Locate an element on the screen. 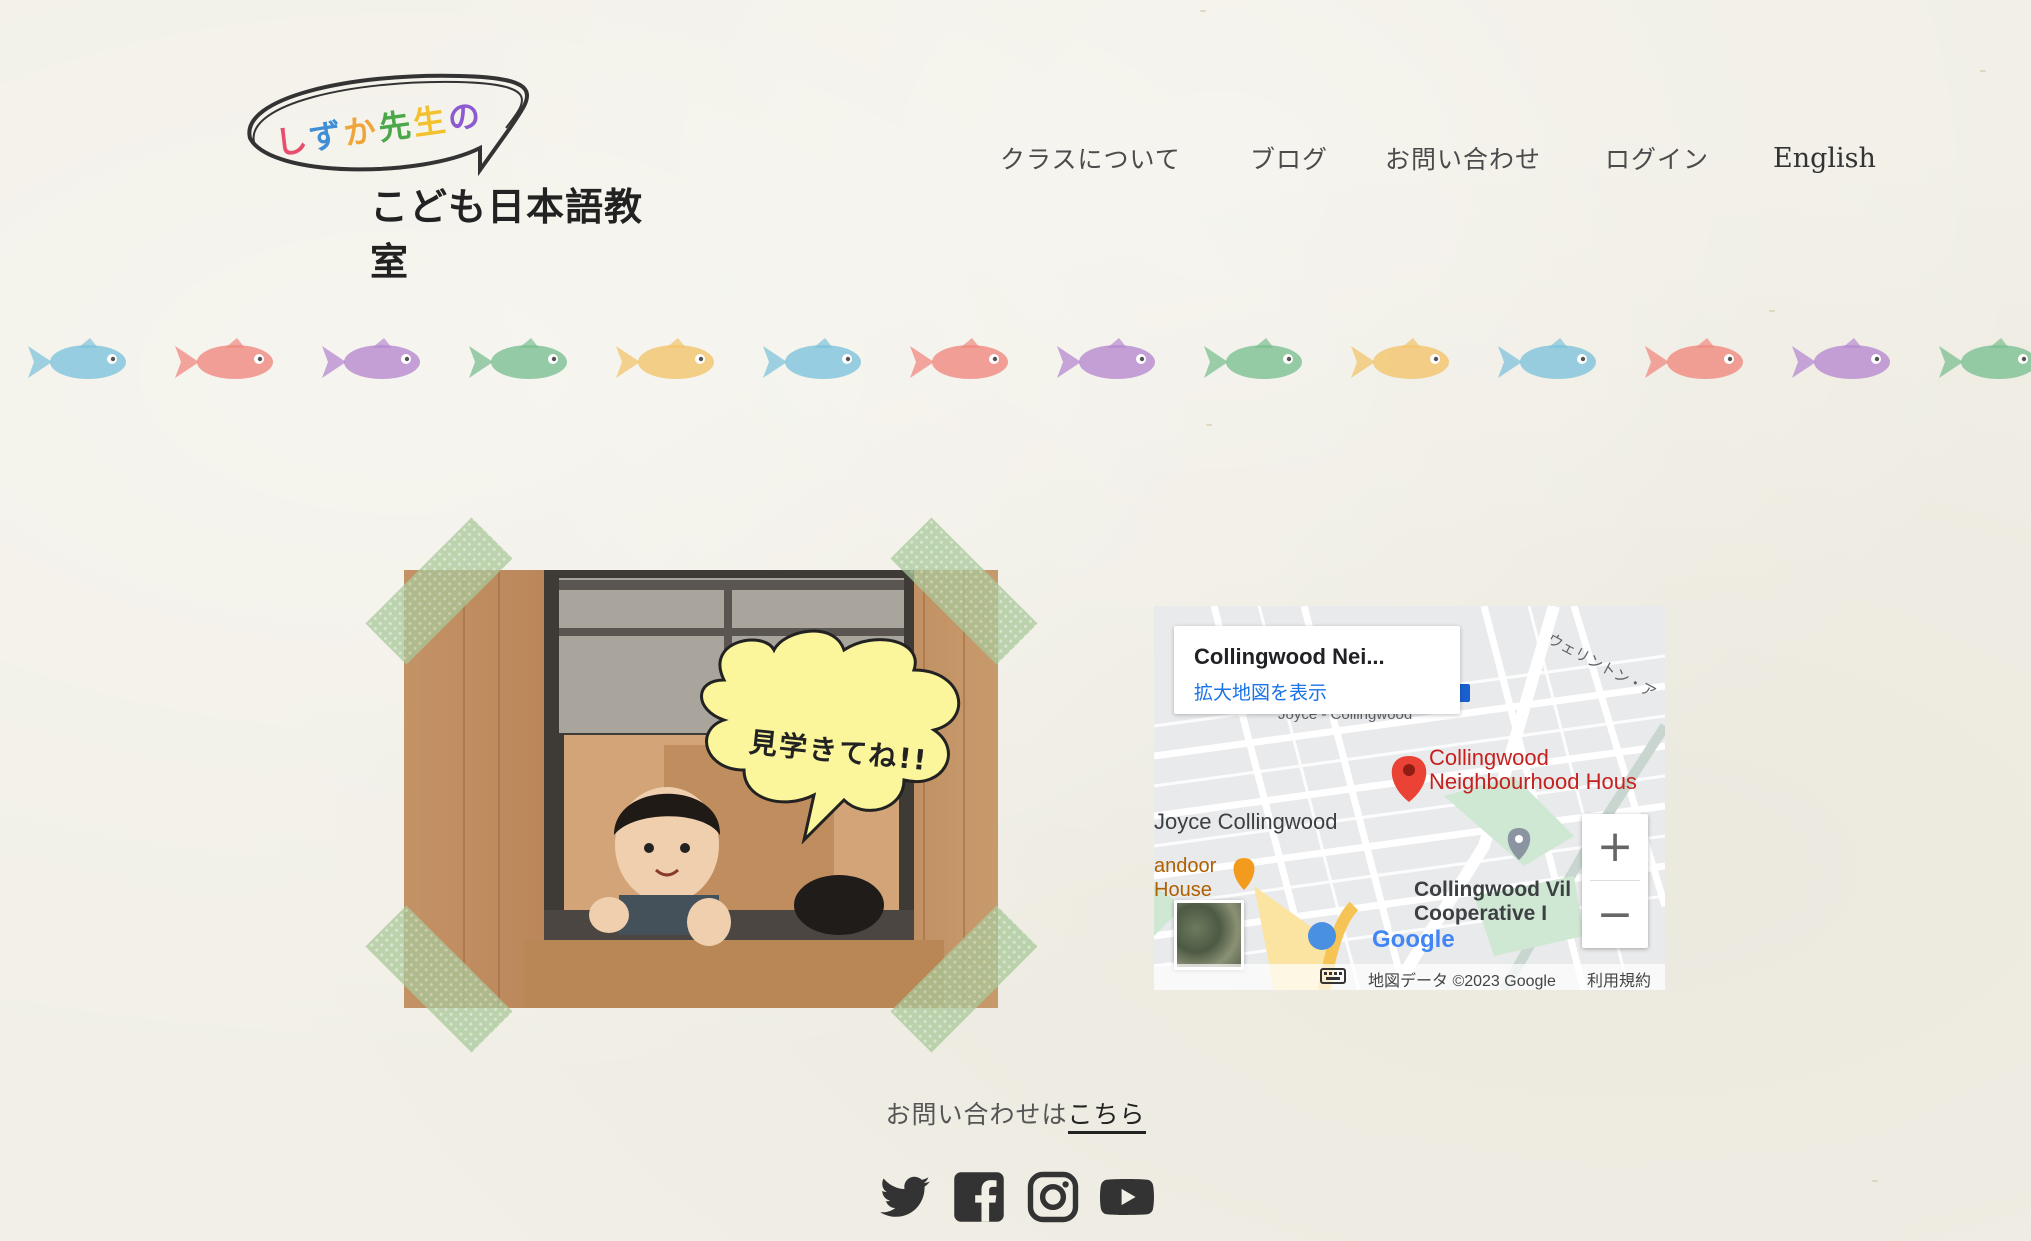 The image size is (2031, 1241). nav-item-class-info: クラスについて is located at coordinates (1090, 158).